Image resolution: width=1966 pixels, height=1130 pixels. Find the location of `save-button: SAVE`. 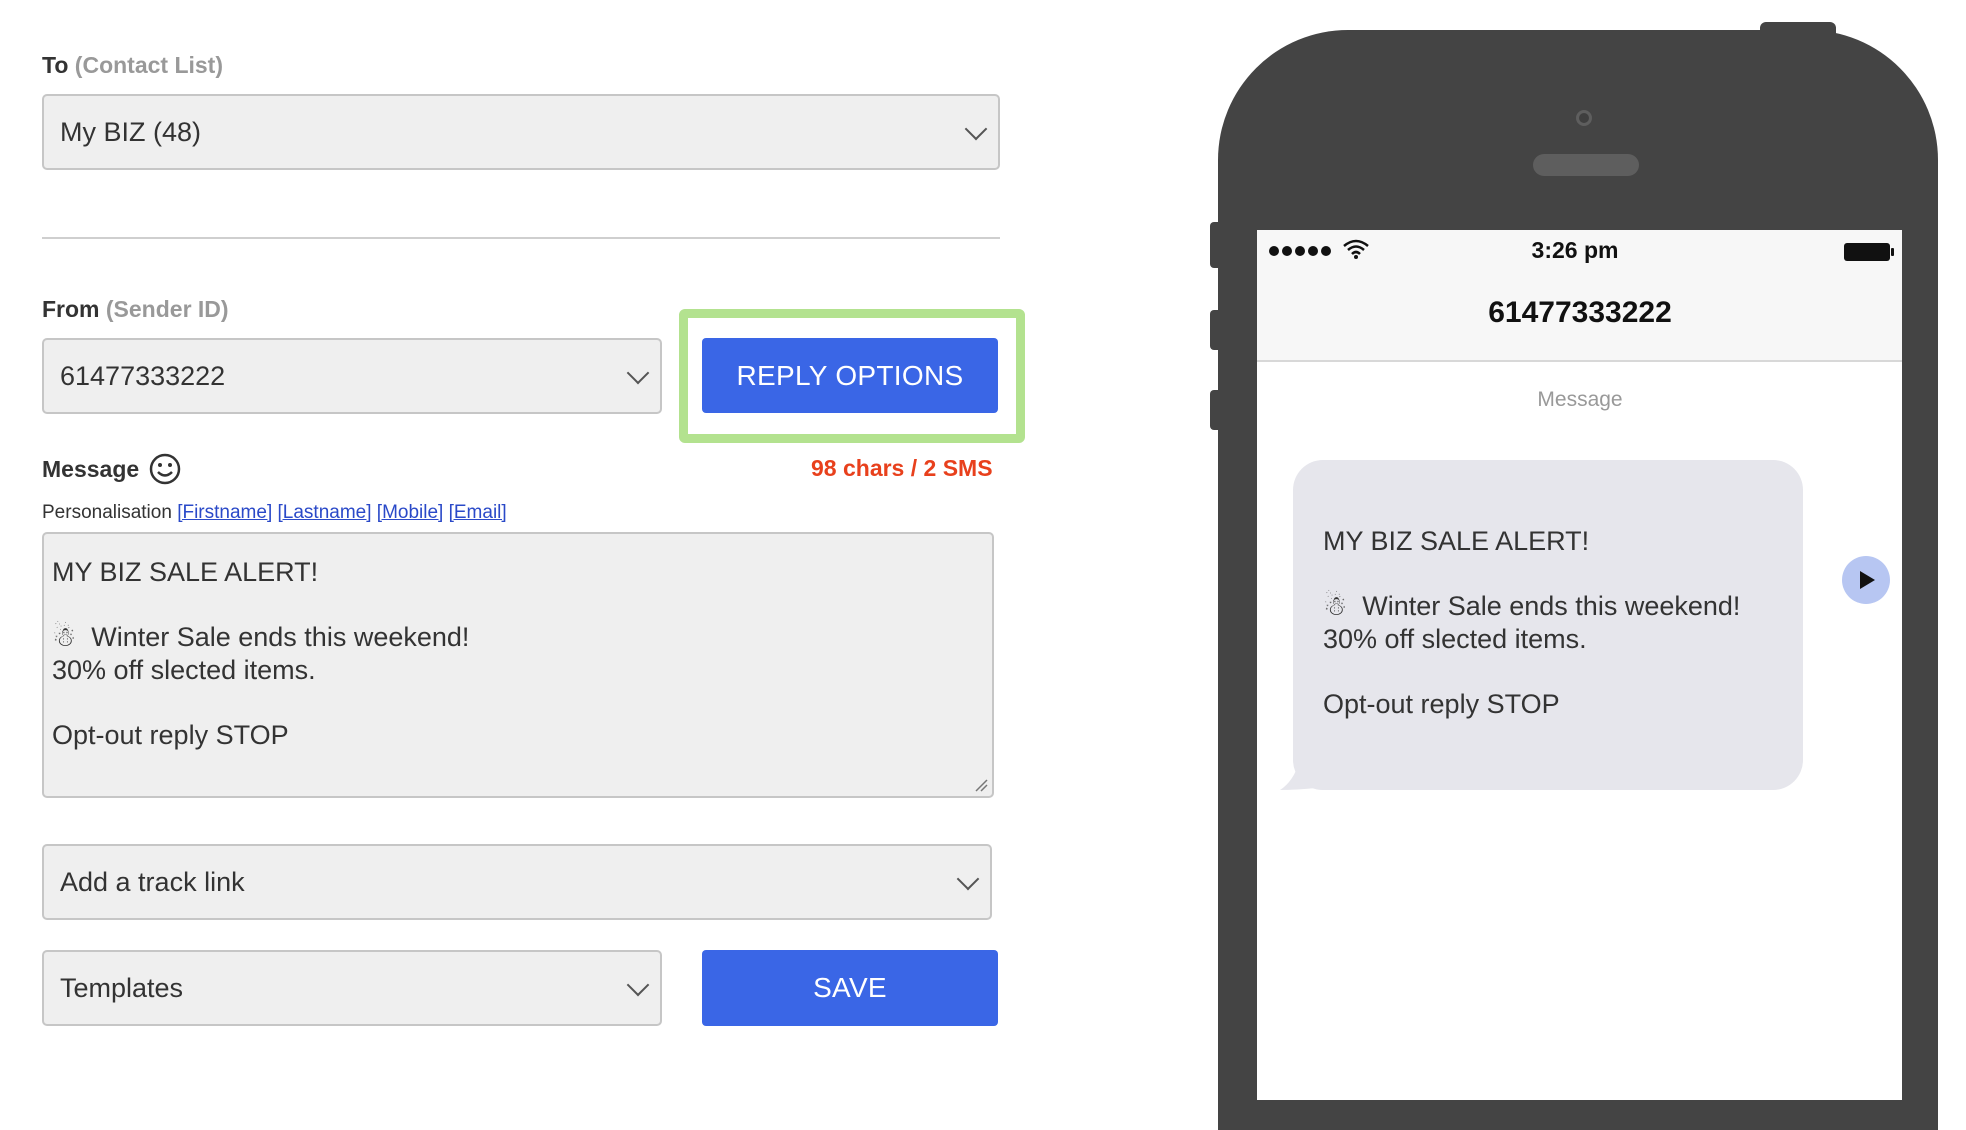

save-button: SAVE is located at coordinates (850, 988).